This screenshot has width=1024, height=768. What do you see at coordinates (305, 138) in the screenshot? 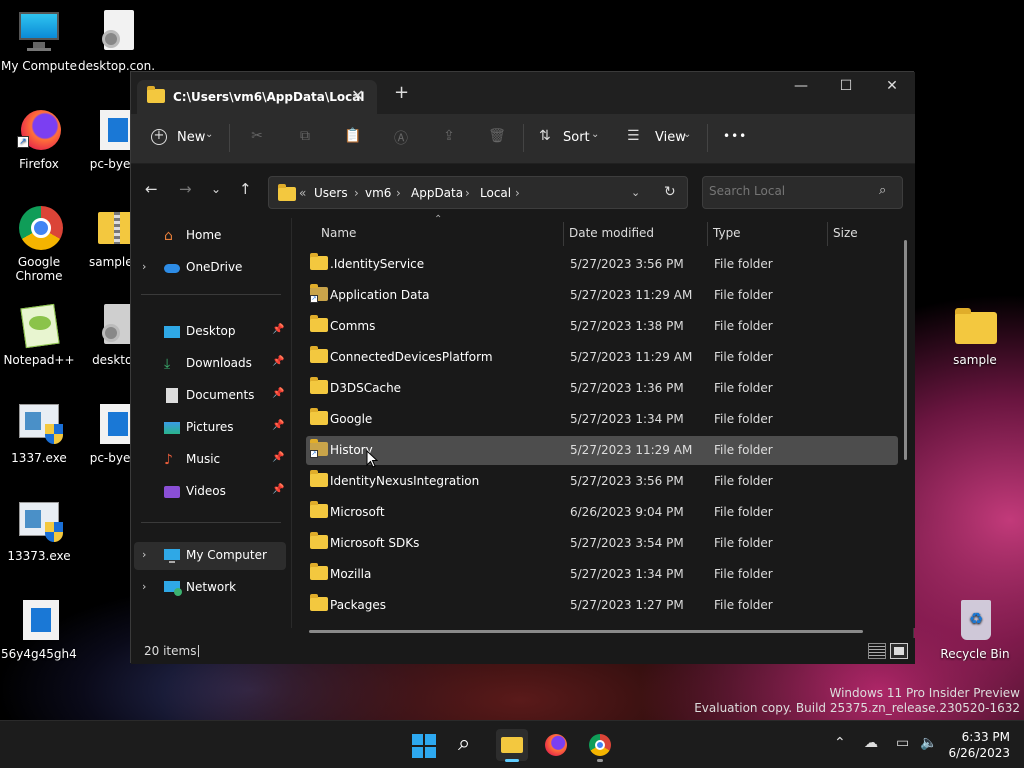
I see `copy-icon: ⧉` at bounding box center [305, 138].